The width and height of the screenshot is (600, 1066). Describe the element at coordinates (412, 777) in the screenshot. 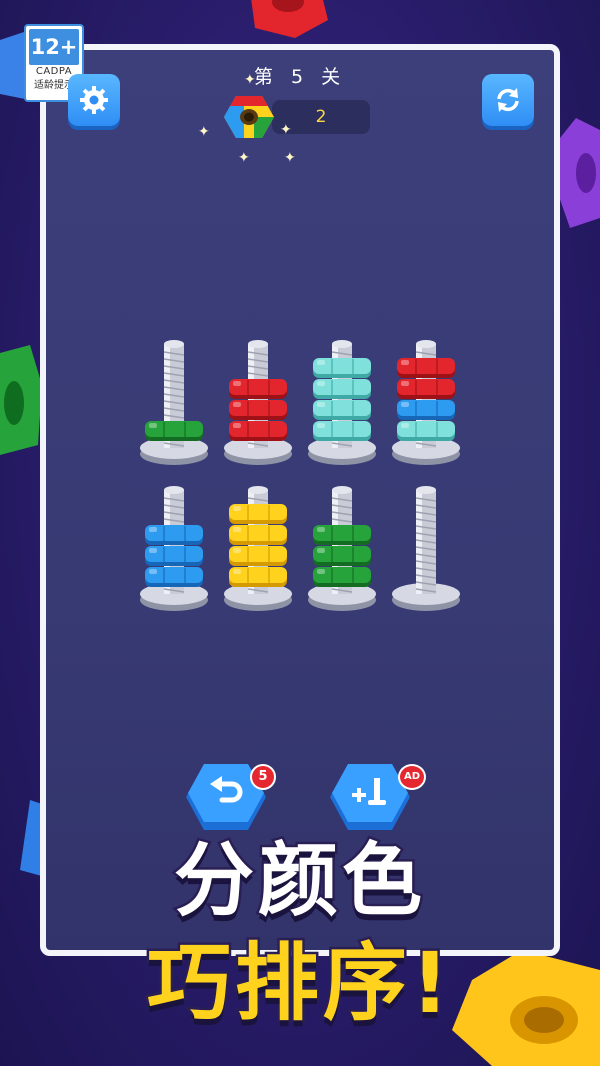

I see `ad-badge: AD` at that location.